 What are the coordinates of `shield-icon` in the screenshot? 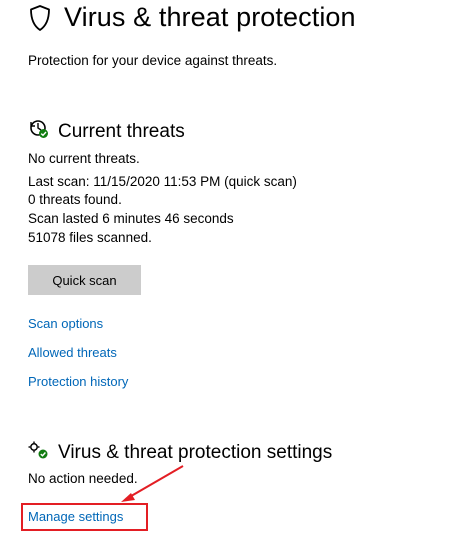 It's located at (40, 18).